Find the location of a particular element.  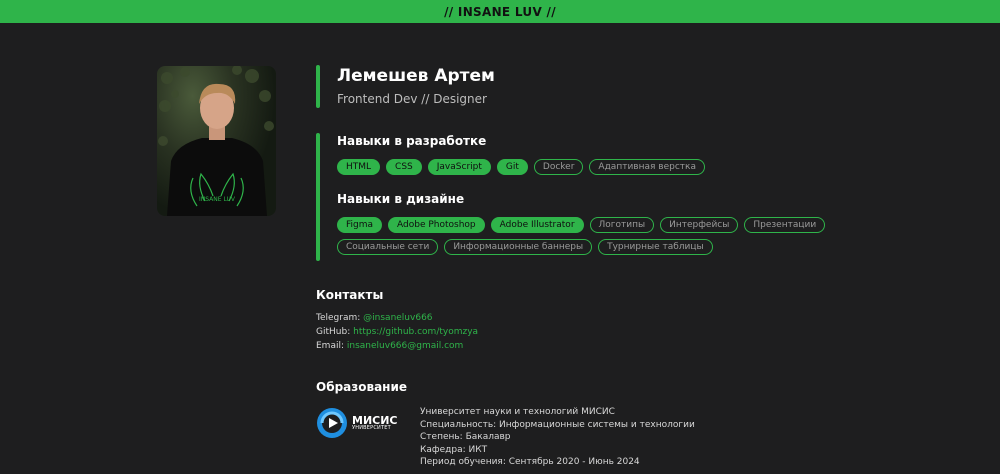

contact-telegram: Telegram: @insaneluv666 is located at coordinates (374, 318).